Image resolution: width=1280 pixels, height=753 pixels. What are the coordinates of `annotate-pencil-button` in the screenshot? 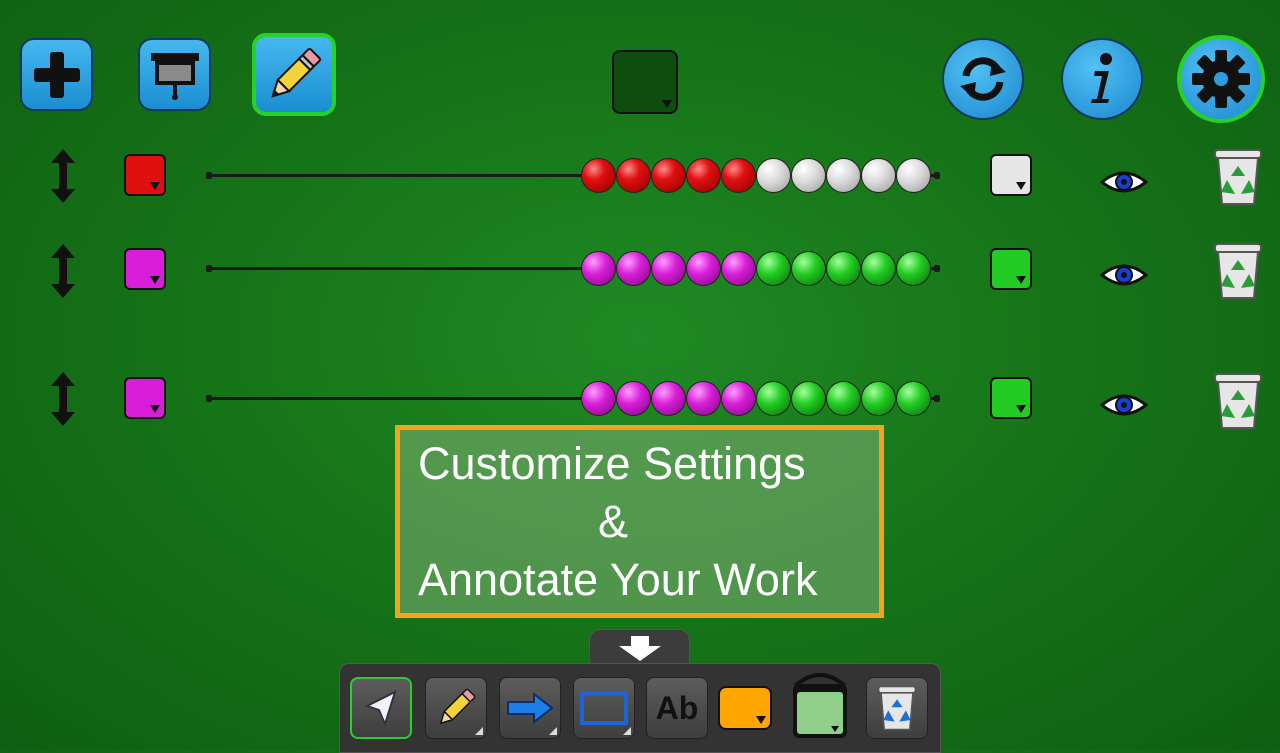 It's located at (294, 74).